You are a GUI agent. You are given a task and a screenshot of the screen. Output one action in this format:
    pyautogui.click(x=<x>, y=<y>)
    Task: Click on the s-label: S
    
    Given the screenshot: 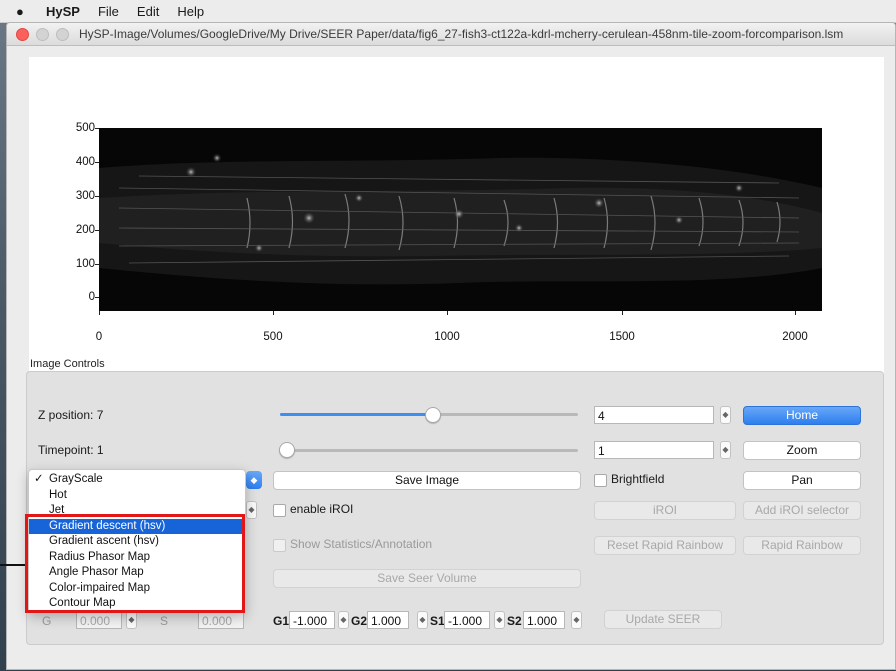 What is the action you would take?
    pyautogui.click(x=164, y=621)
    